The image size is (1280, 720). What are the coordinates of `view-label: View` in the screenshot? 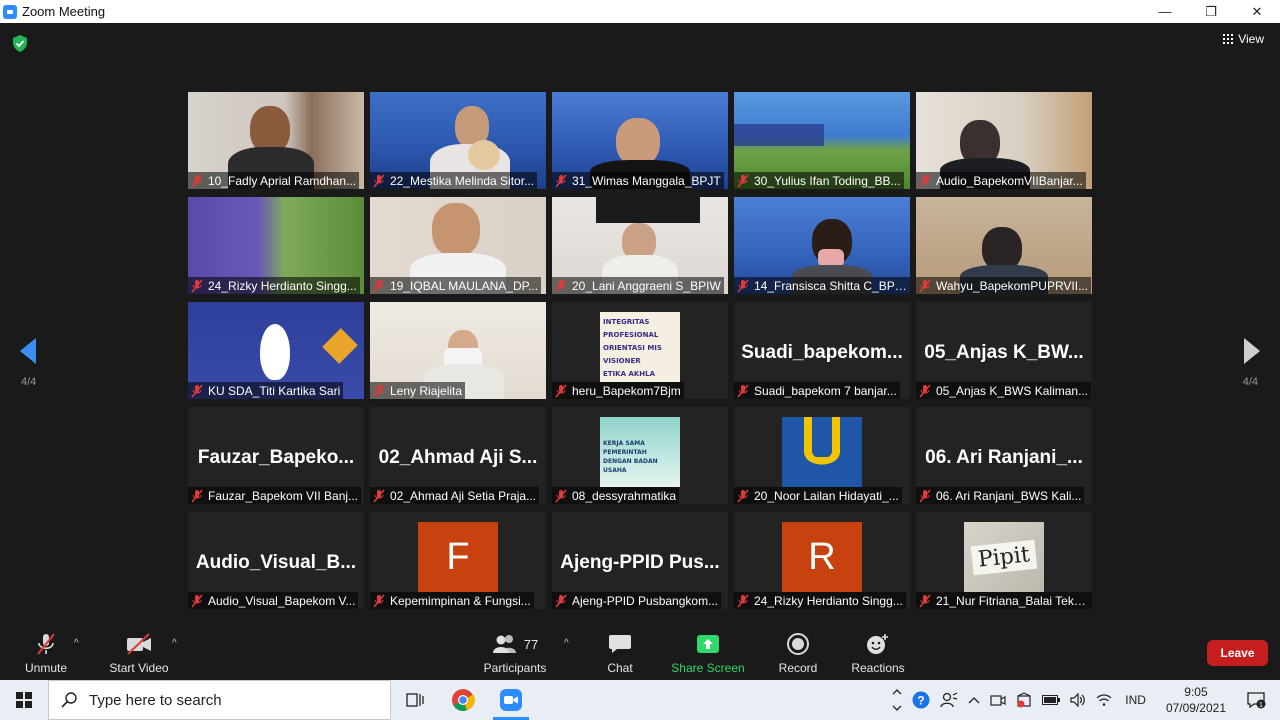 It's located at (1251, 39).